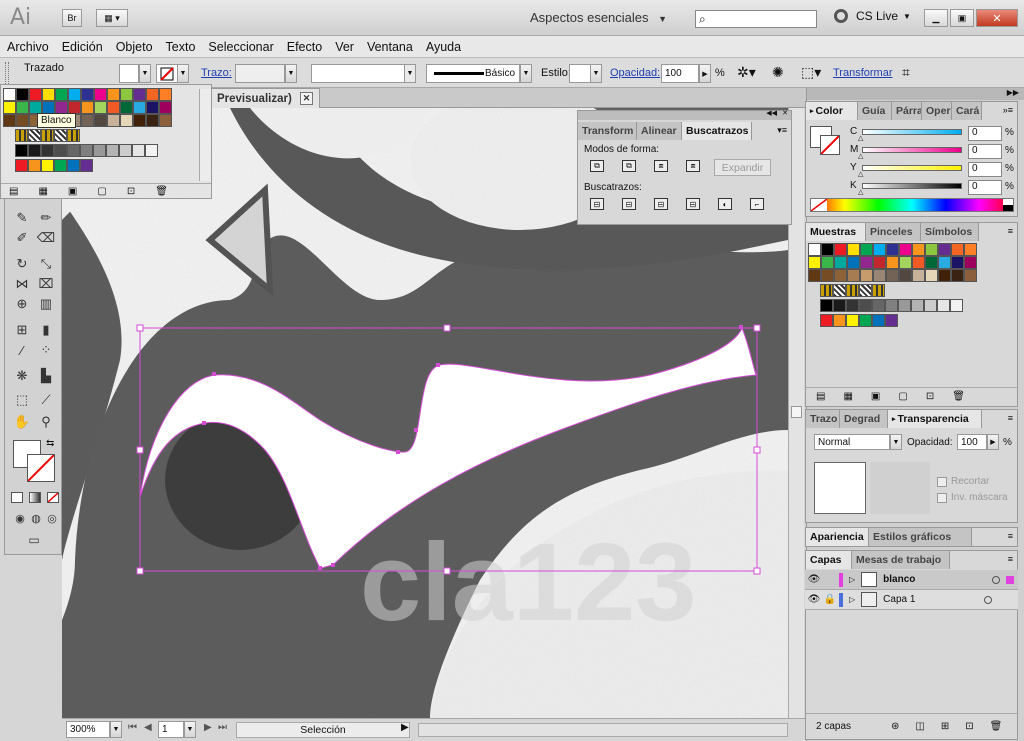 The image size is (1024, 741). Describe the element at coordinates (629, 166) in the screenshot. I see `minus-front-icon: ⧉` at that location.